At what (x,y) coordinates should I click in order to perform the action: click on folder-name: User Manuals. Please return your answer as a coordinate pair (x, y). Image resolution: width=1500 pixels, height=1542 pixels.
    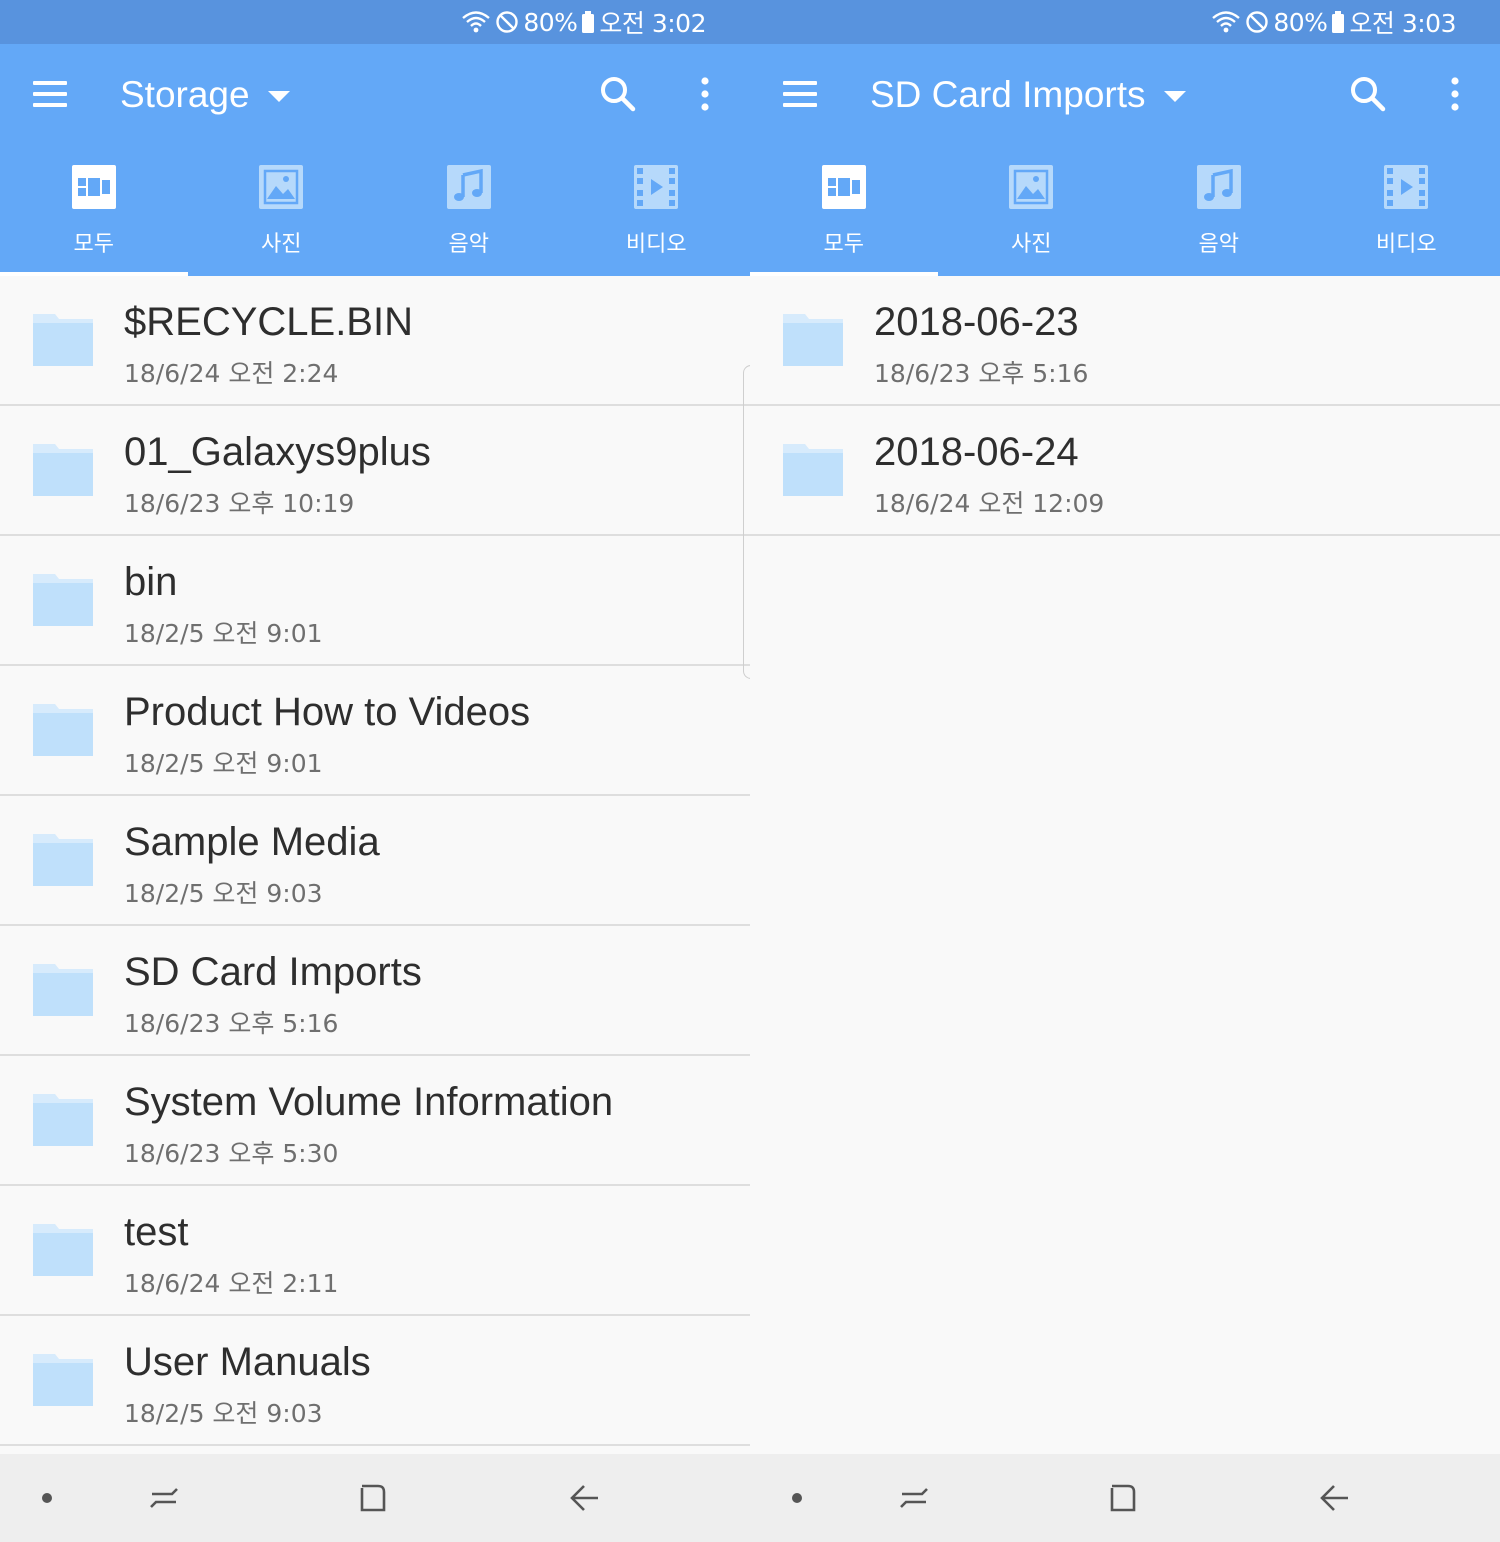
    Looking at the image, I should click on (247, 1362).